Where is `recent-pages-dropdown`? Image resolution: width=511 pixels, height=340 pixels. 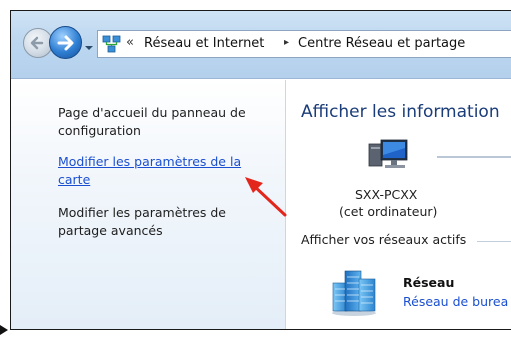 recent-pages-dropdown is located at coordinates (89, 44).